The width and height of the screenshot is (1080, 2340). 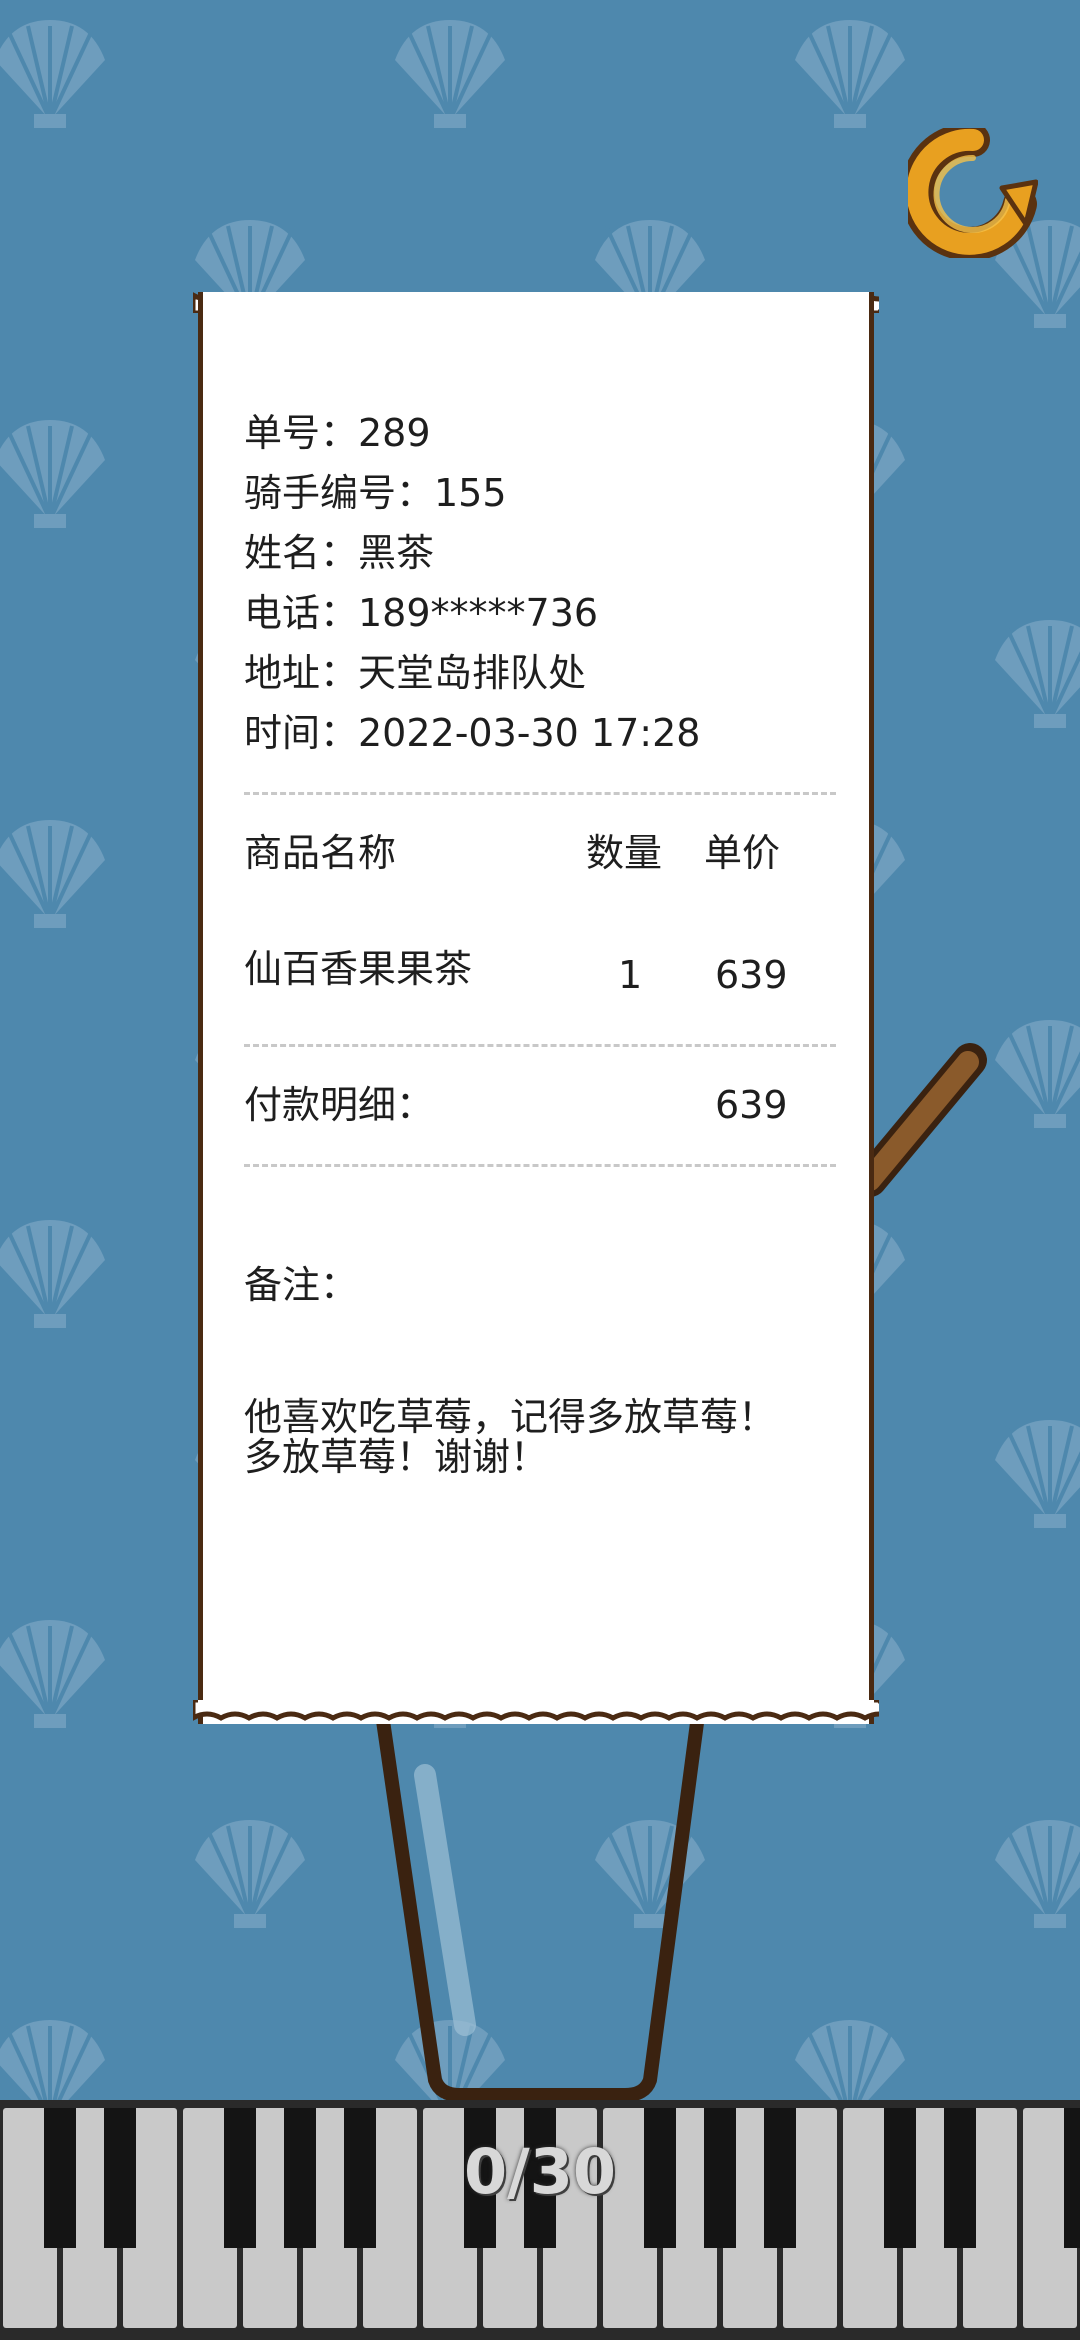 What do you see at coordinates (415, 673) in the screenshot?
I see `customer-address: 地址：天堂岛排队处` at bounding box center [415, 673].